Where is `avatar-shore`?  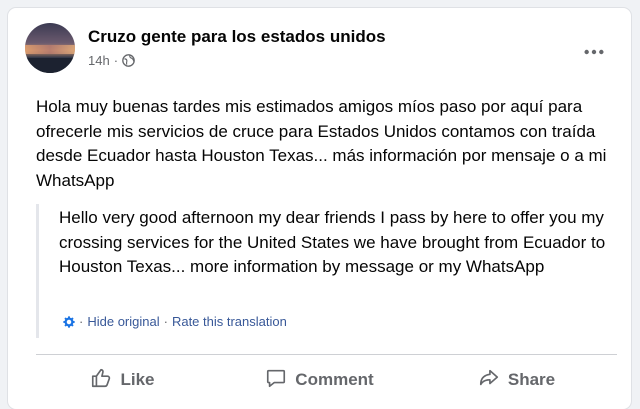
avatar-shore is located at coordinates (50, 65).